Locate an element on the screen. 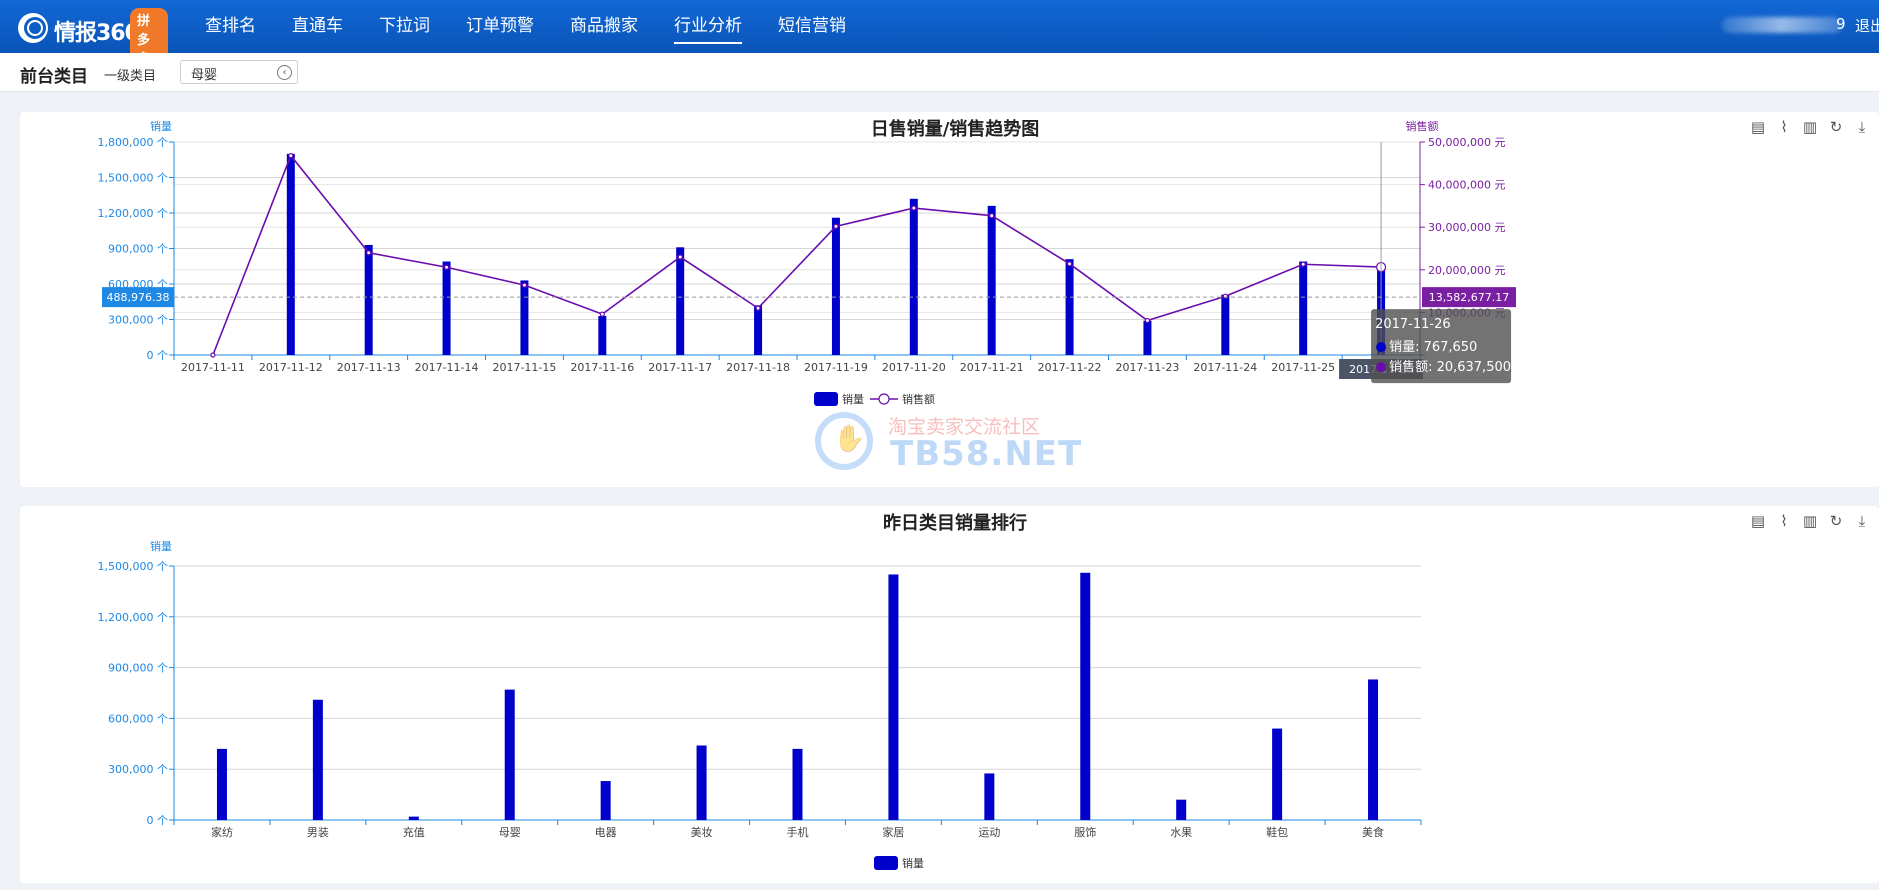  x-tick-label: 2017-11-14 is located at coordinates (447, 367).